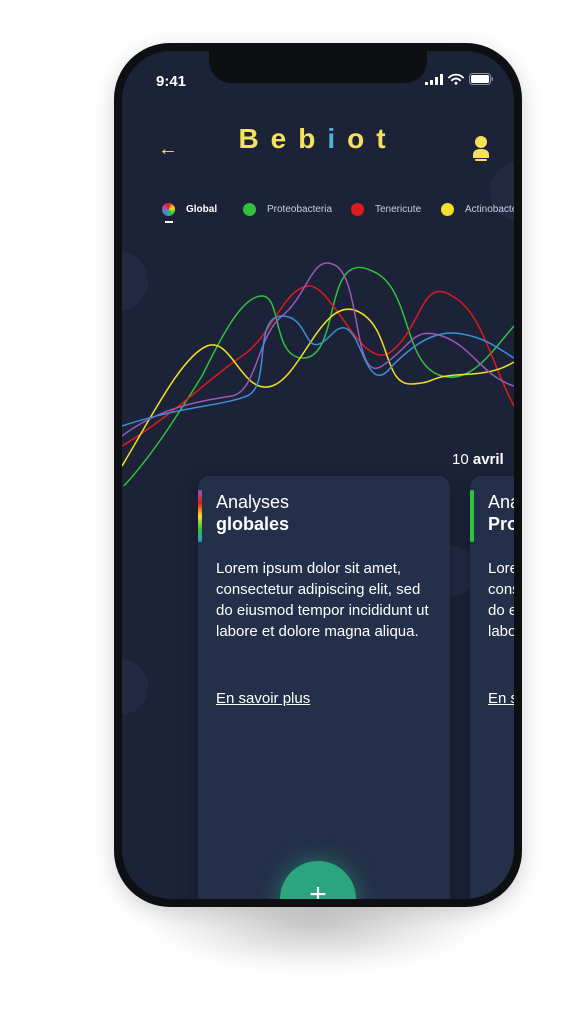 This screenshot has height=1033, width=575. I want to click on legend-item-proteobacteria: Proteobacteria, so click(287, 209).